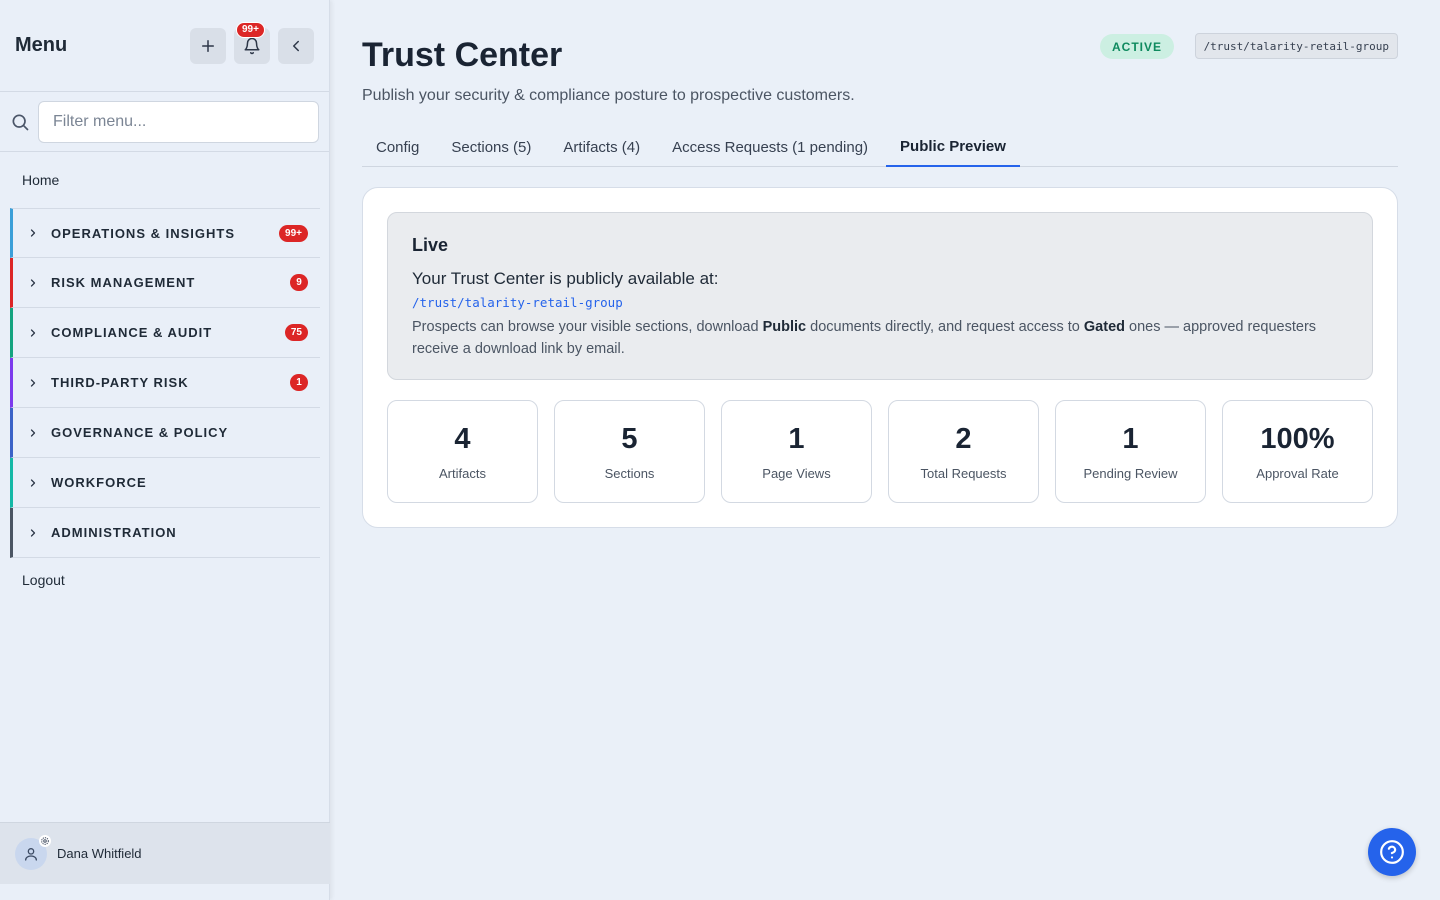 The height and width of the screenshot is (900, 1440). I want to click on tab-public-preview: Public Preview, so click(953, 147).